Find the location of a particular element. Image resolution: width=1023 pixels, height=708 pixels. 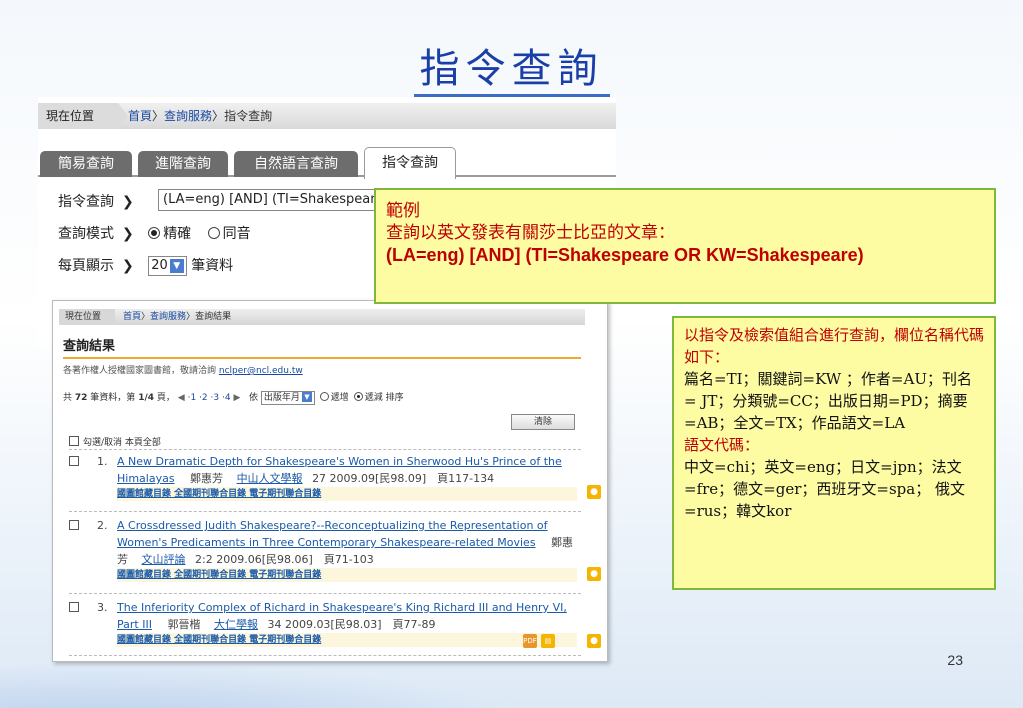

page-number: 23 is located at coordinates (955, 660).